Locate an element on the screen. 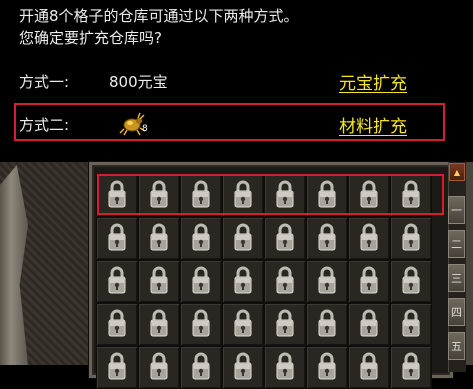  method1-cost: 800元宝 is located at coordinates (138, 82).